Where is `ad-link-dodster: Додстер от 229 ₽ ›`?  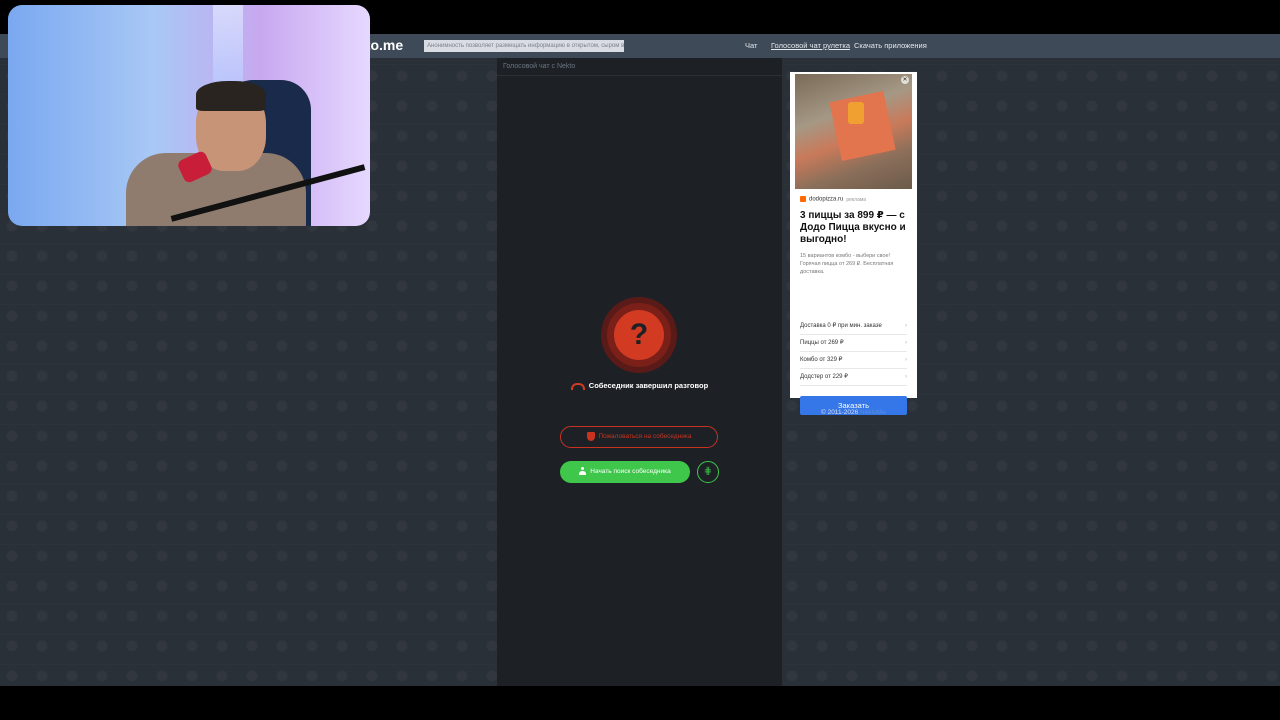 ad-link-dodster: Додстер от 229 ₽ › is located at coordinates (853, 377).